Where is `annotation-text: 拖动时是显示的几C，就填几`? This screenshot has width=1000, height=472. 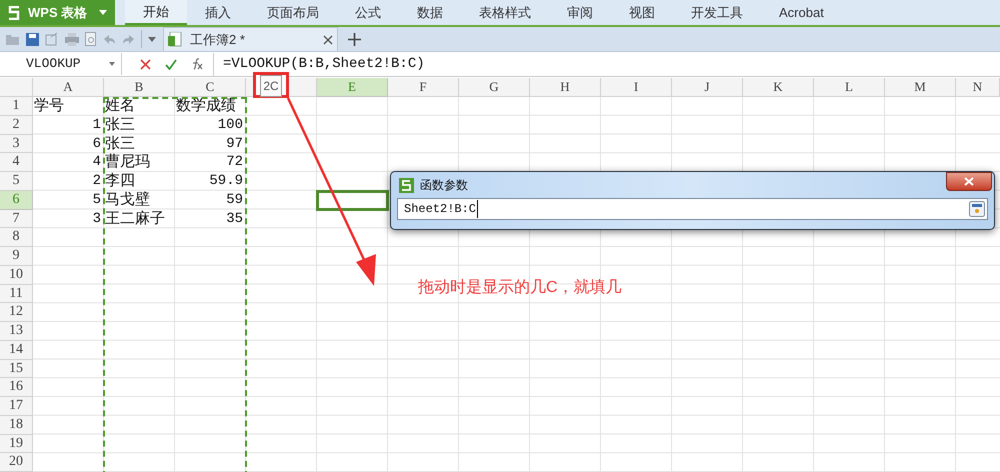
annotation-text: 拖动时是显示的几C，就填几 is located at coordinates (520, 288).